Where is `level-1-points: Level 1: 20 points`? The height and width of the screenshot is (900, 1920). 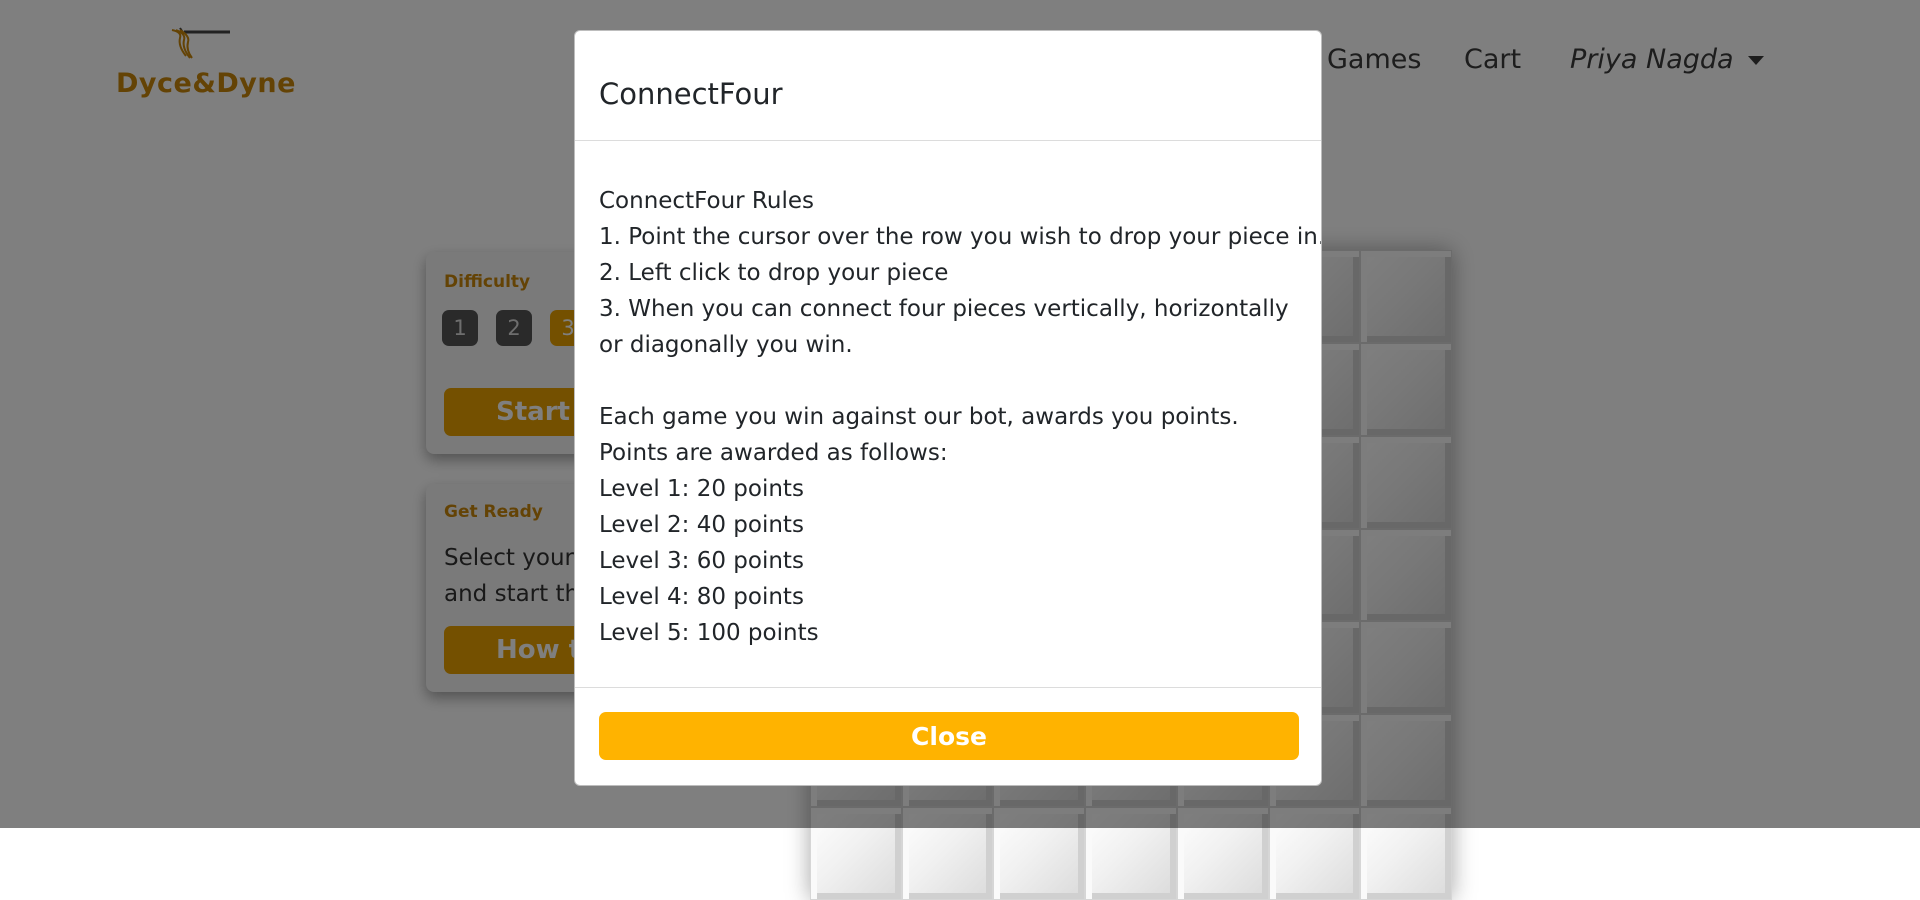
level-1-points: Level 1: 20 points is located at coordinates (701, 489).